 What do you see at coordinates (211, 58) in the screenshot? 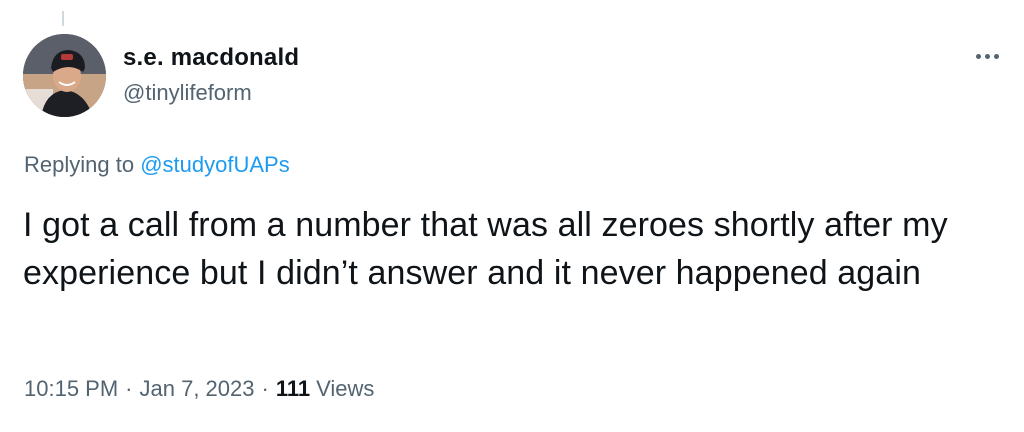
I see `display-name: s.e. macdonald` at bounding box center [211, 58].